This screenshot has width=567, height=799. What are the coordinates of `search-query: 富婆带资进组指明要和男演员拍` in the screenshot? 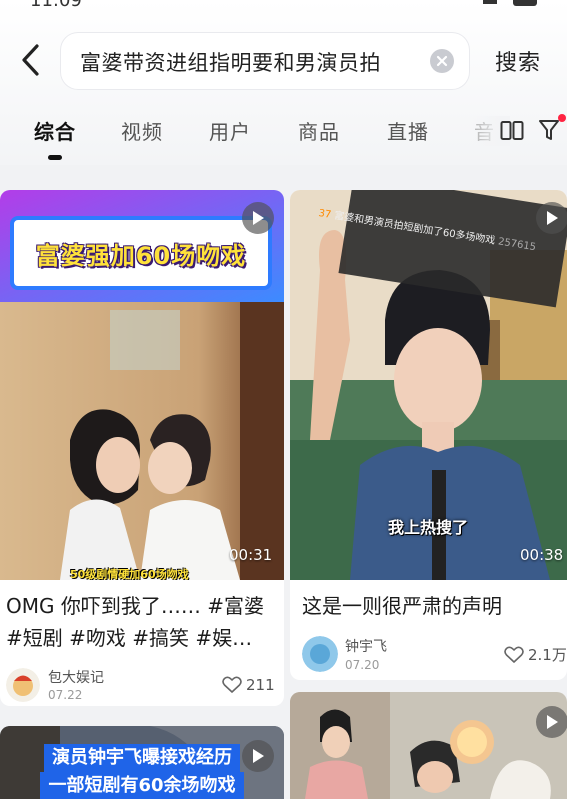 It's located at (250, 62).